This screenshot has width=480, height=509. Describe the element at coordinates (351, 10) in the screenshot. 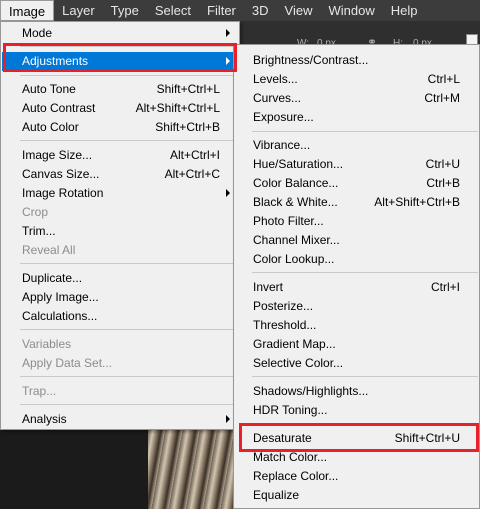

I see `menu-window: Window` at that location.